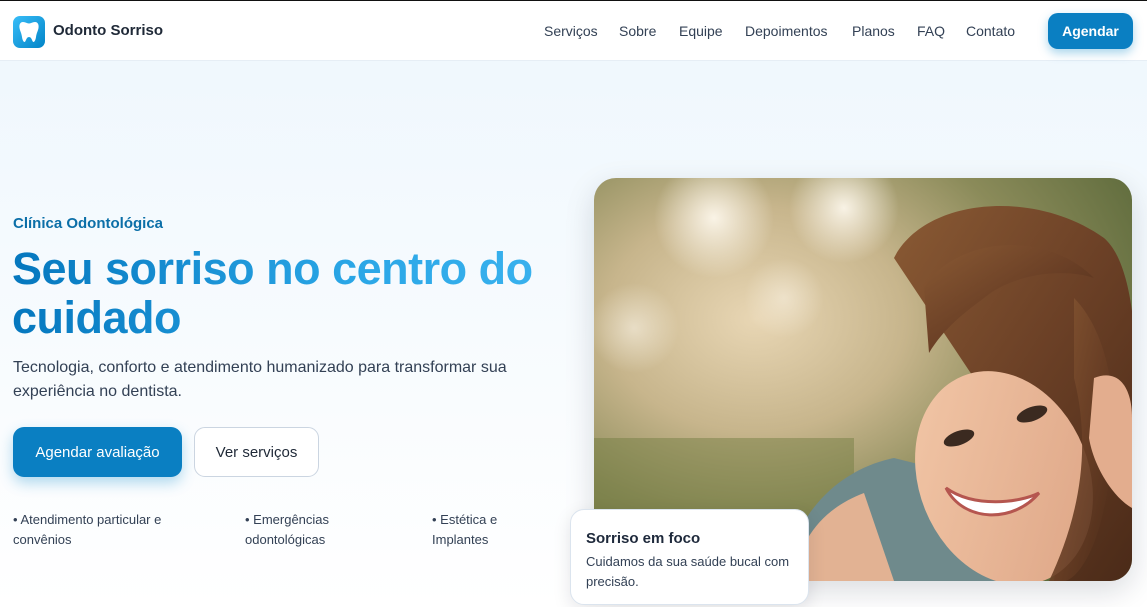  Describe the element at coordinates (292, 293) in the screenshot. I see `hero-title: Seu sorriso no centro do cuidado` at that location.